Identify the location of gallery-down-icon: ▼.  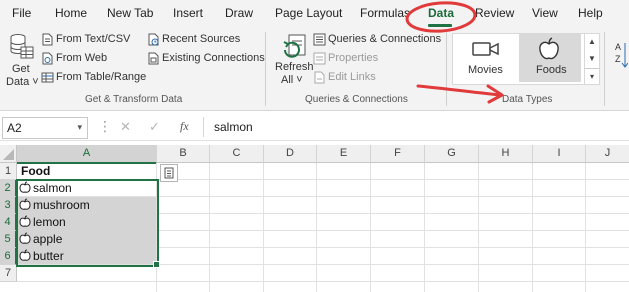
(592, 59).